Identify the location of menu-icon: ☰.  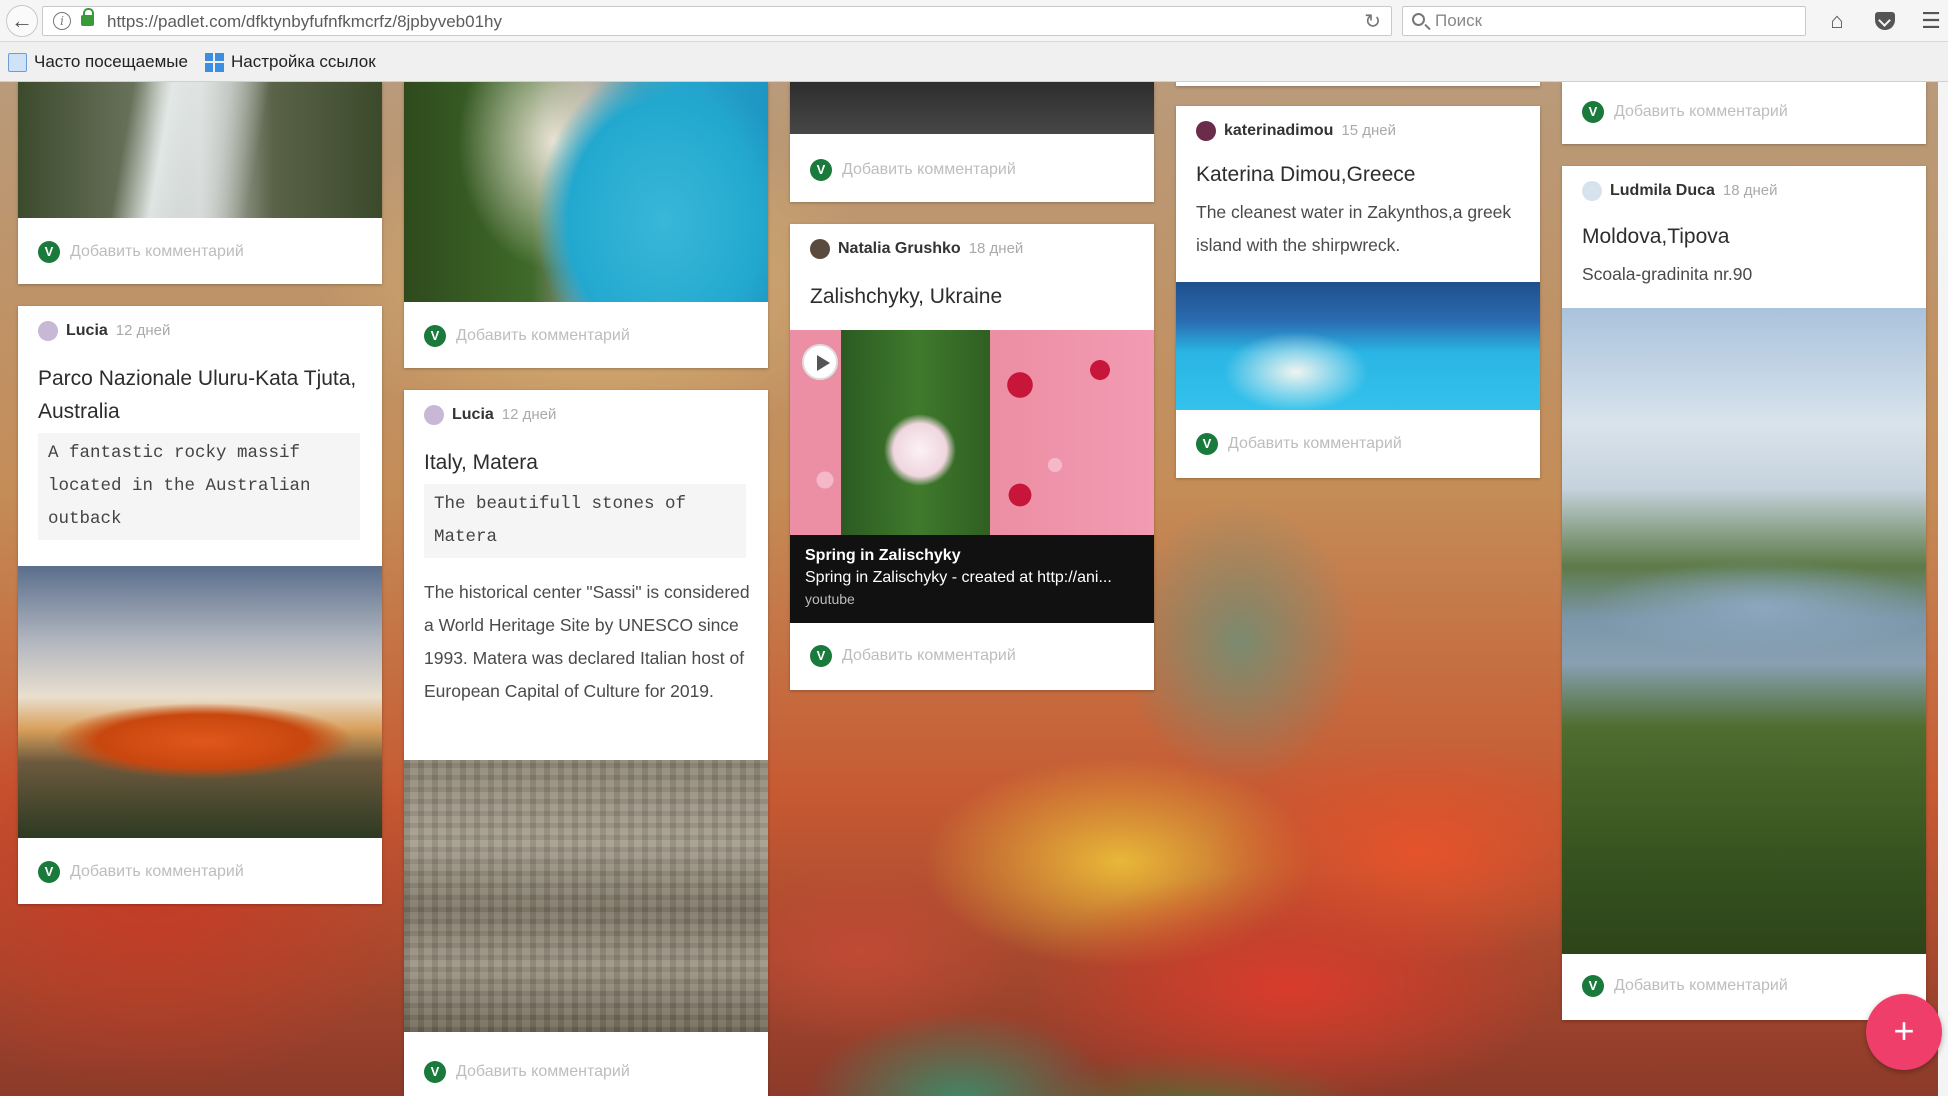
(1931, 21).